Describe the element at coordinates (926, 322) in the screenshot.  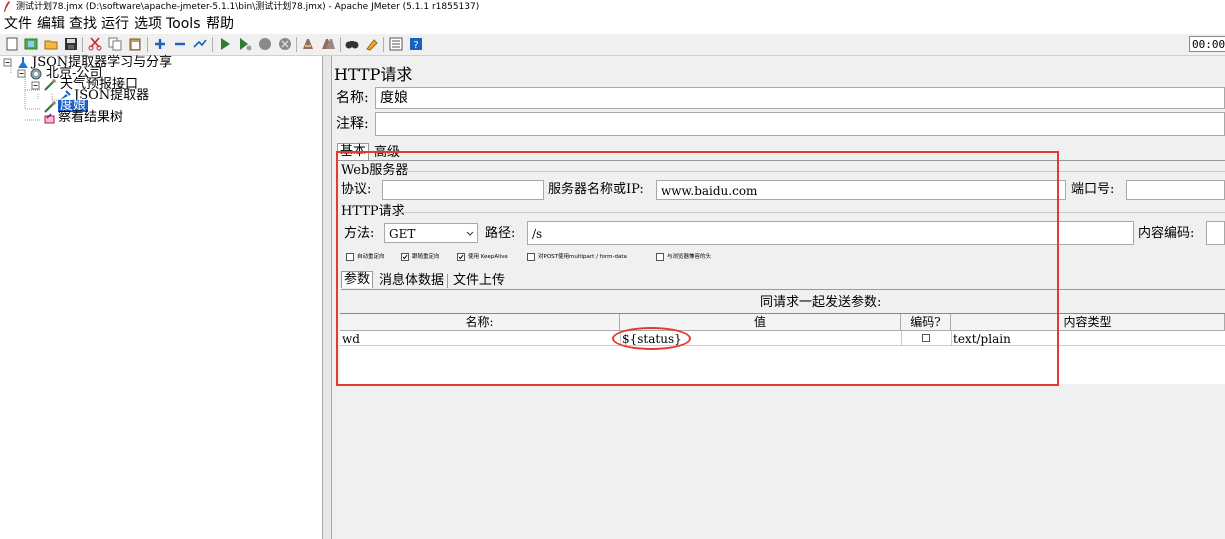
I see `column-header-encode: 编码?` at that location.